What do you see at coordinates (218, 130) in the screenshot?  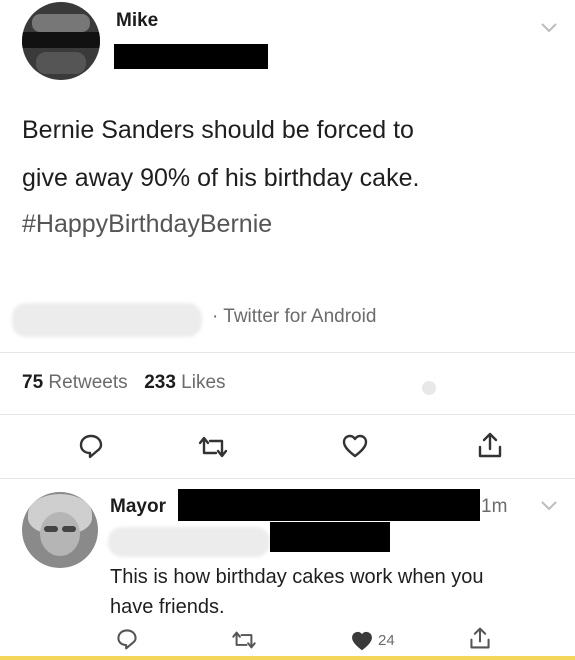 I see `tweet-text-line-1: Bernie Sanders should be forced to` at bounding box center [218, 130].